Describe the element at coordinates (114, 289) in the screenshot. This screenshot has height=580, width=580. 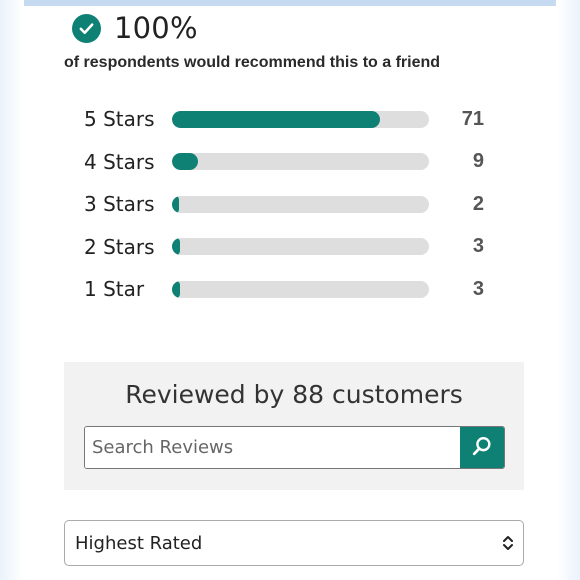
I see `rating-label: 1 Star` at that location.